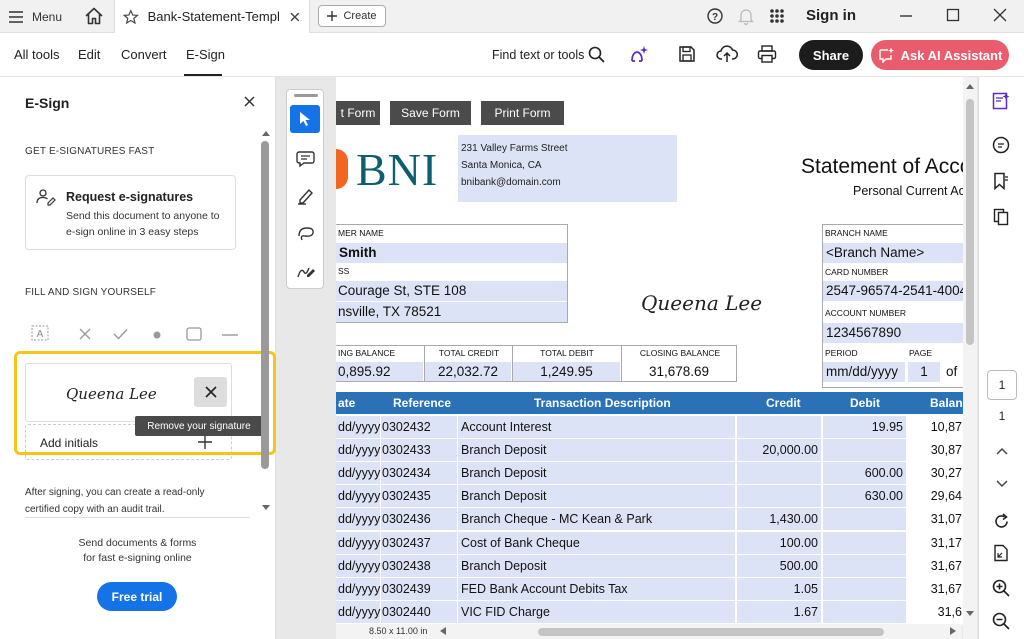 The image size is (1024, 639). Describe the element at coordinates (746, 16) in the screenshot. I see `notification-bell-icon` at that location.